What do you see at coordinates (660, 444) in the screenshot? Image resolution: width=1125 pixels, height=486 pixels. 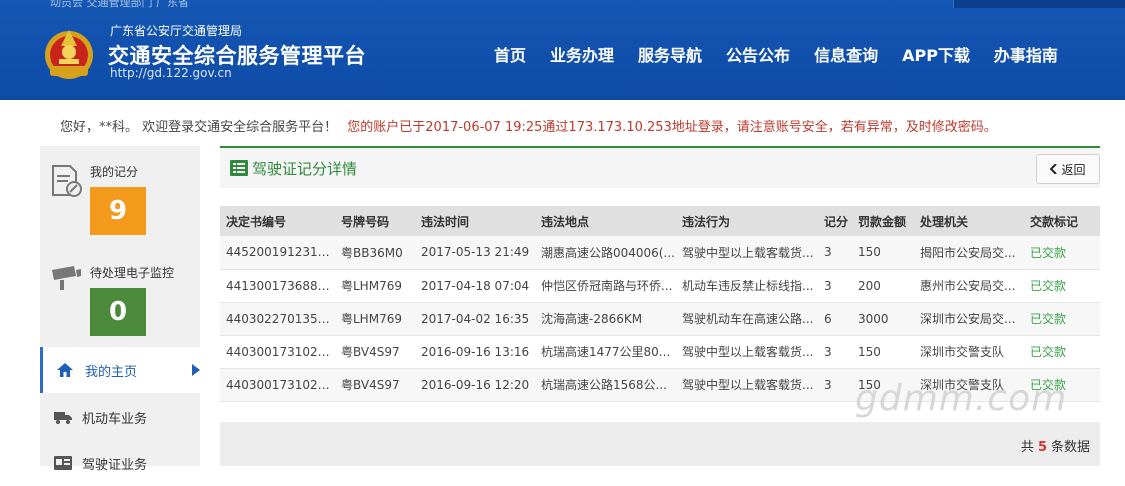 I see `table-footer: 共 5 条数据` at bounding box center [660, 444].